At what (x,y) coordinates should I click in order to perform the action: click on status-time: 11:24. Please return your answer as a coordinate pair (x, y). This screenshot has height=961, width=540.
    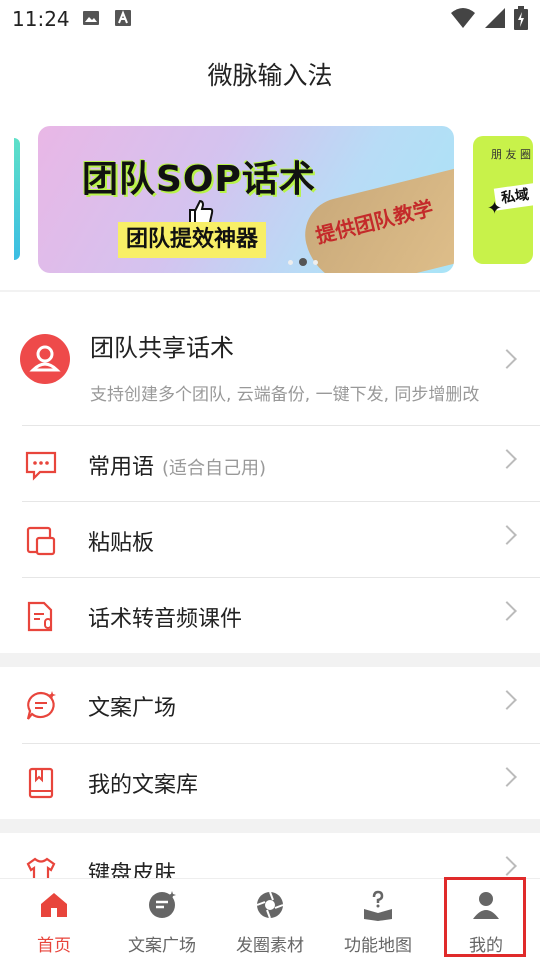
    Looking at the image, I should click on (41, 19).